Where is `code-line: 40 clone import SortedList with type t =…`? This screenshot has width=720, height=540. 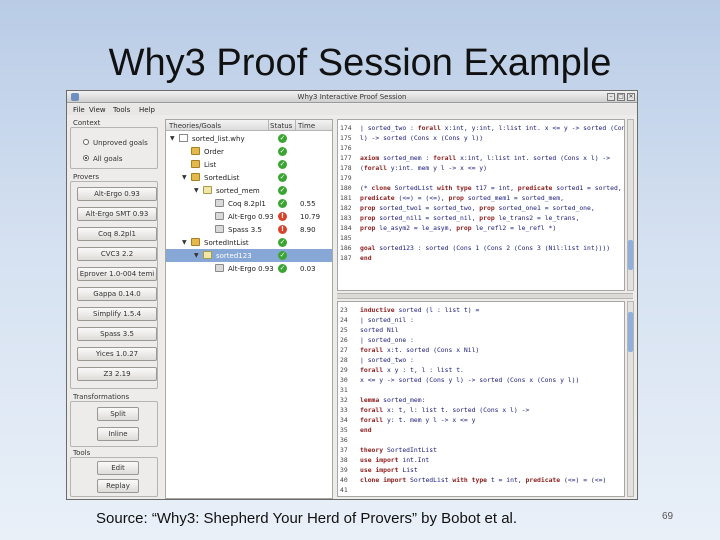
code-line: 40 clone import SortedList with type t =… is located at coordinates (481, 479).